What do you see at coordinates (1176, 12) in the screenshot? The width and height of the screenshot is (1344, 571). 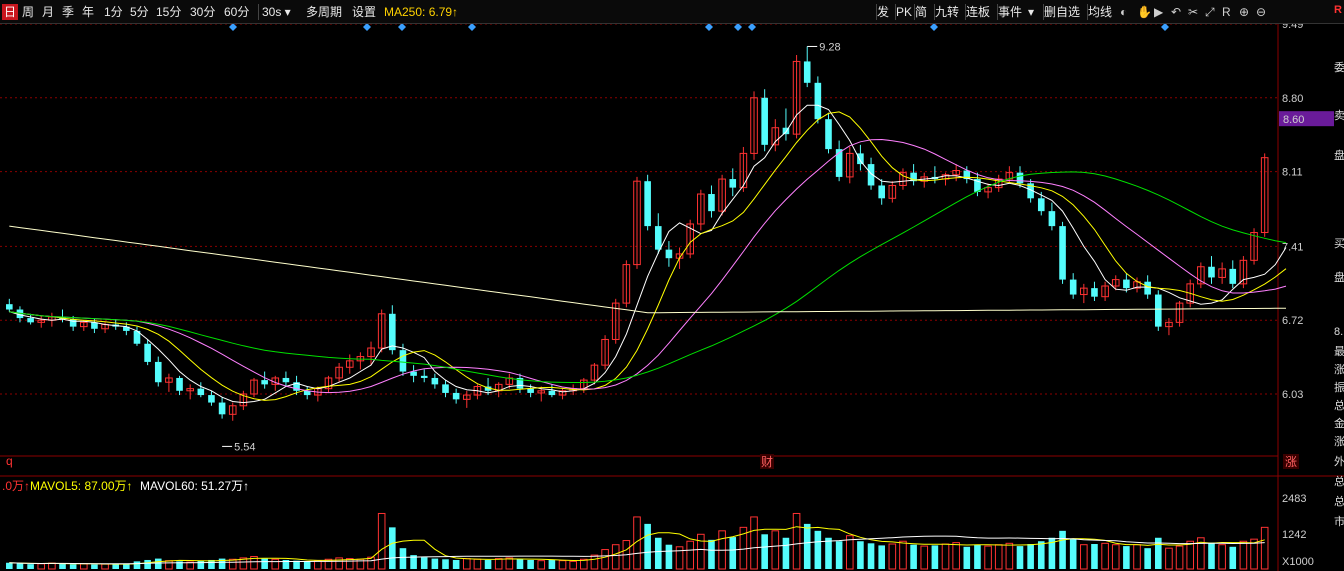 I see `undo-icon: ↶` at bounding box center [1176, 12].